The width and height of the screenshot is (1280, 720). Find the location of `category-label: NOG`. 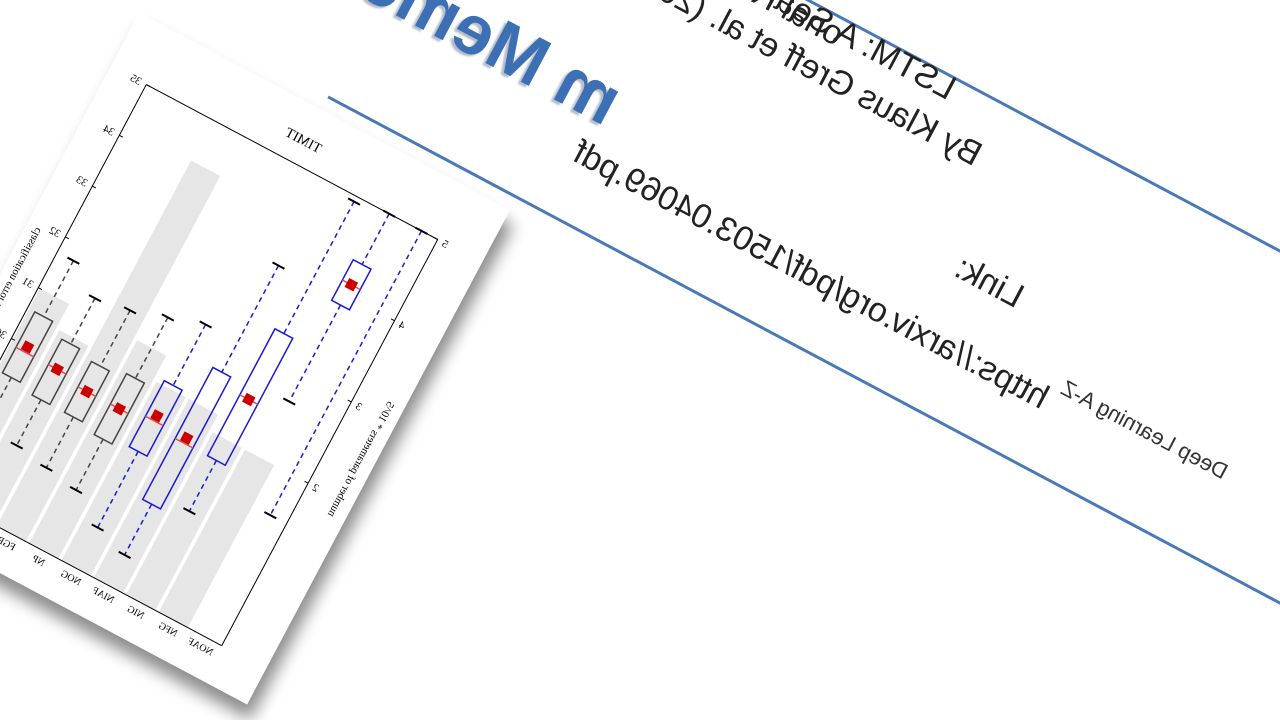

category-label: NOG is located at coordinates (70, 578).